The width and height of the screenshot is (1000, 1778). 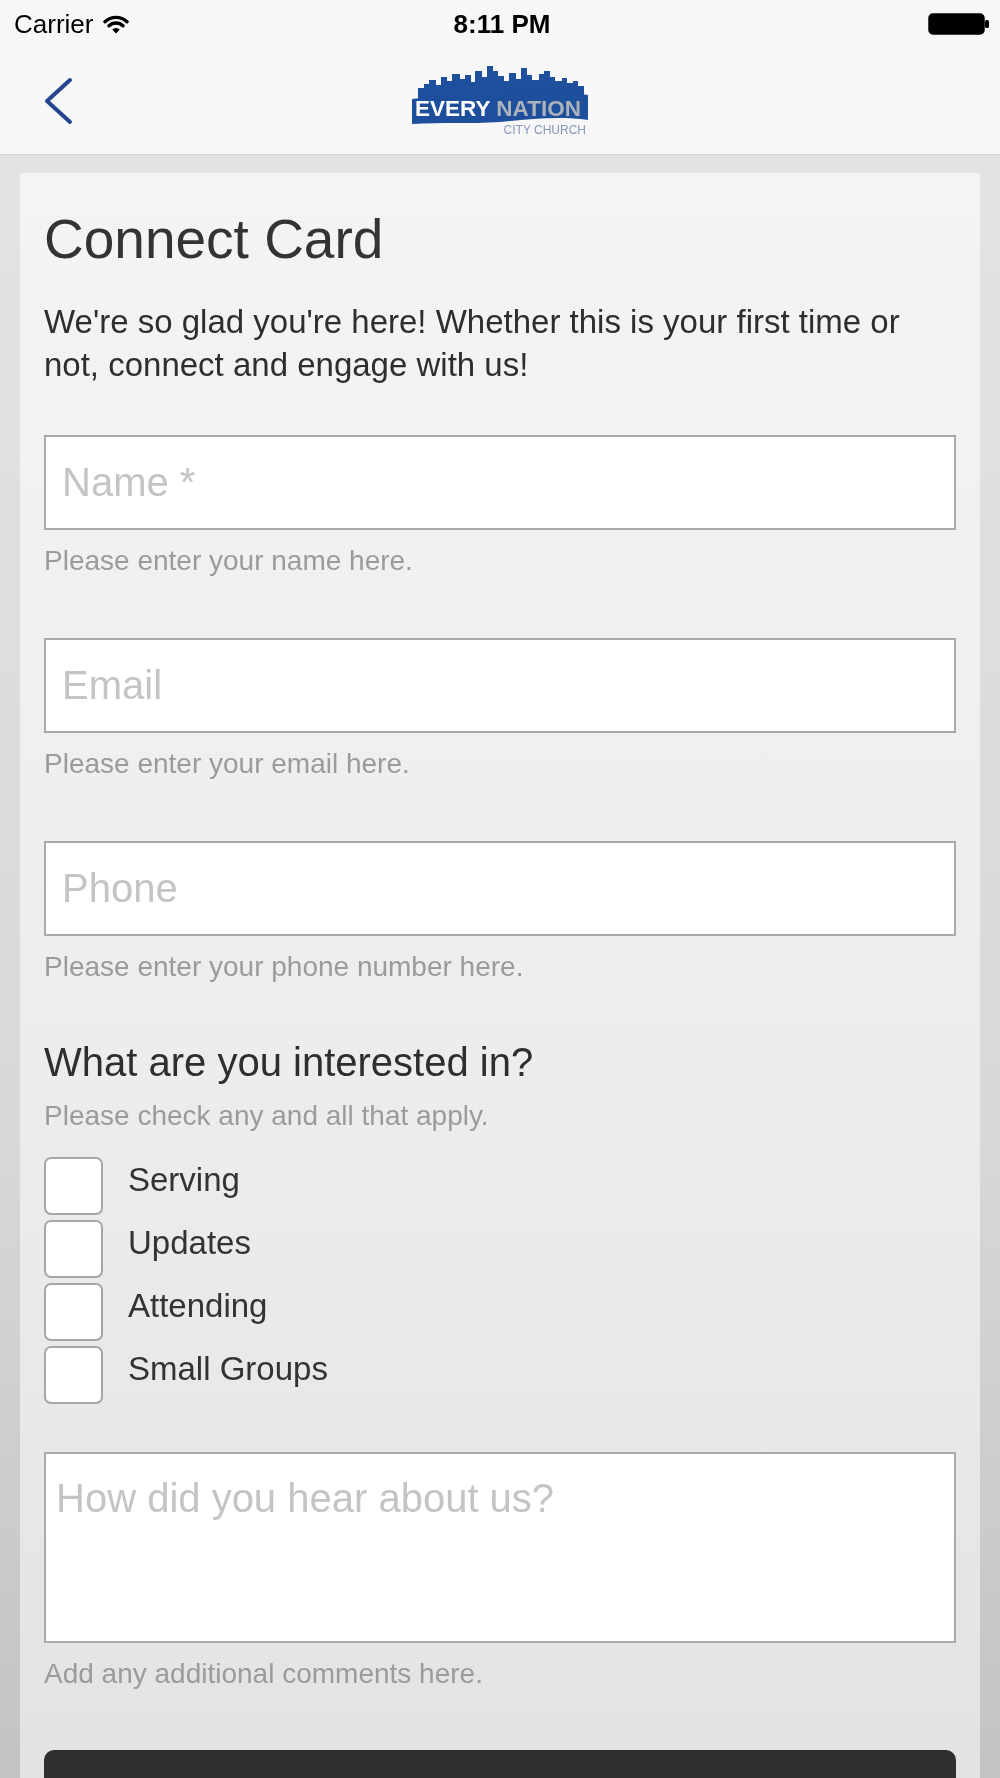 I want to click on help-text: Add any additional comments here., so click(x=264, y=1674).